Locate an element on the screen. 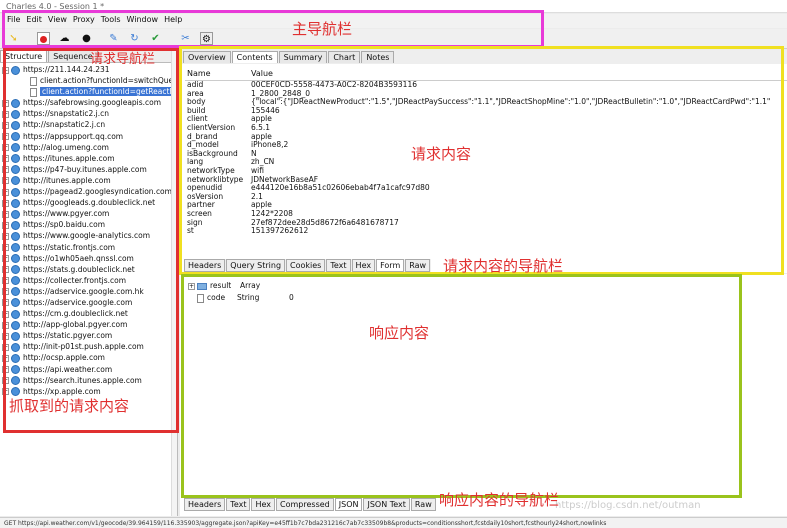 This screenshot has height=528, width=787. menu-edit: Edit is located at coordinates (34, 19).